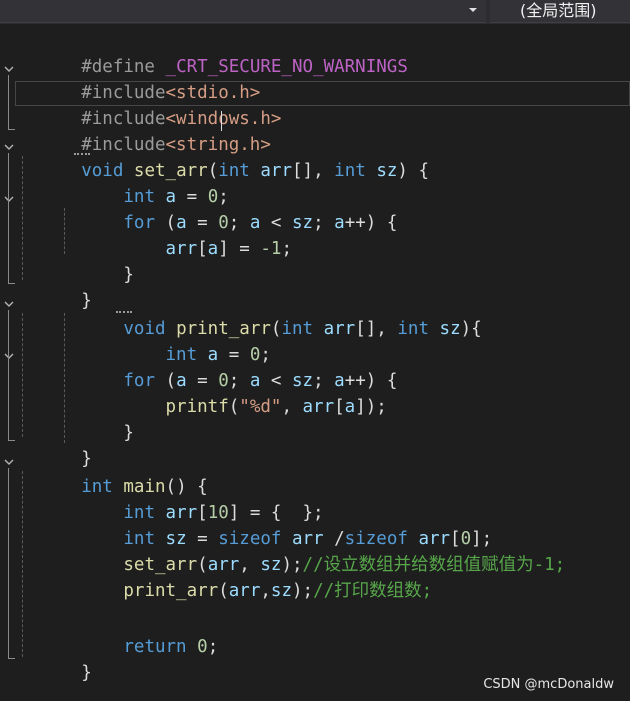 The height and width of the screenshot is (701, 630). I want to click on code-line-6: int a = 0;, so click(176, 197).